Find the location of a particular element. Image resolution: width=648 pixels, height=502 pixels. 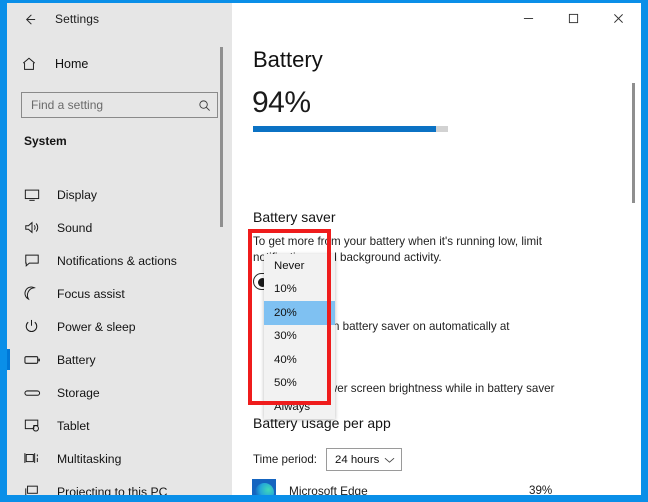

selection-indicator is located at coordinates (8, 359).